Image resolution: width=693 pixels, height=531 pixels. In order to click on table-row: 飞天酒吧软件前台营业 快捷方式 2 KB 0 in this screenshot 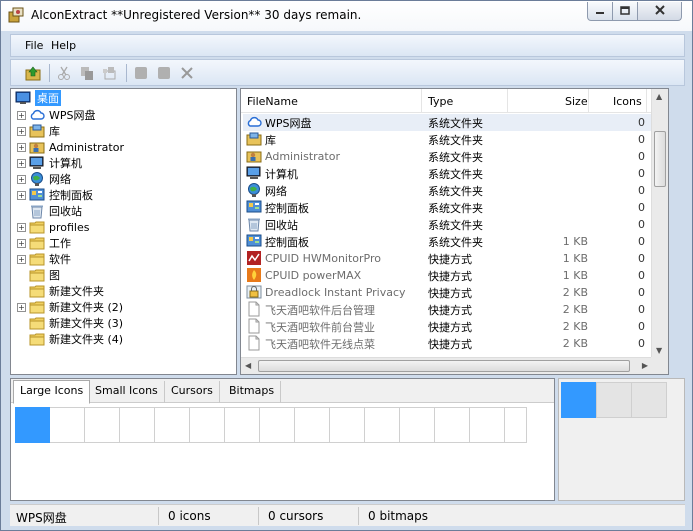, I will do `click(447, 326)`.